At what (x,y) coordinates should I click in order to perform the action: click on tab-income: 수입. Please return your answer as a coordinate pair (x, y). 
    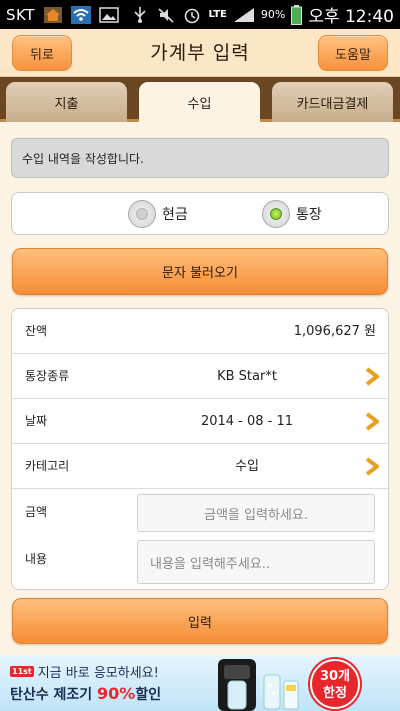
    Looking at the image, I should click on (199, 102).